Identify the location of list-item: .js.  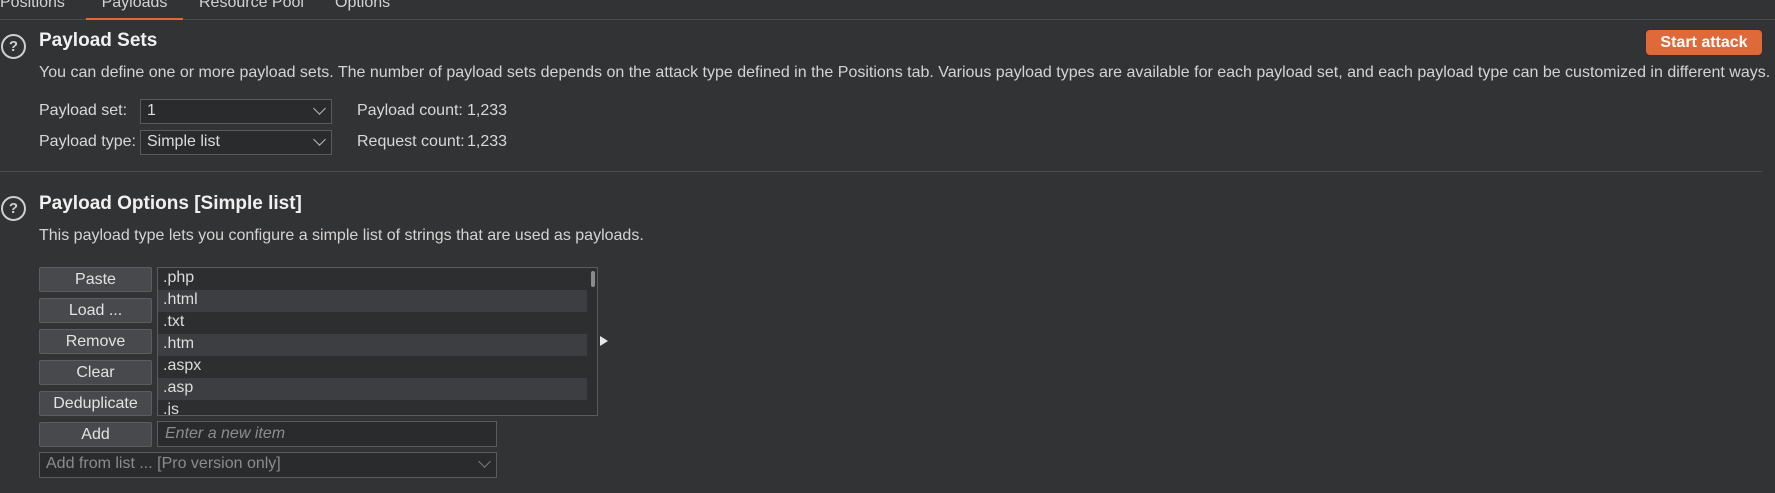
(372, 407).